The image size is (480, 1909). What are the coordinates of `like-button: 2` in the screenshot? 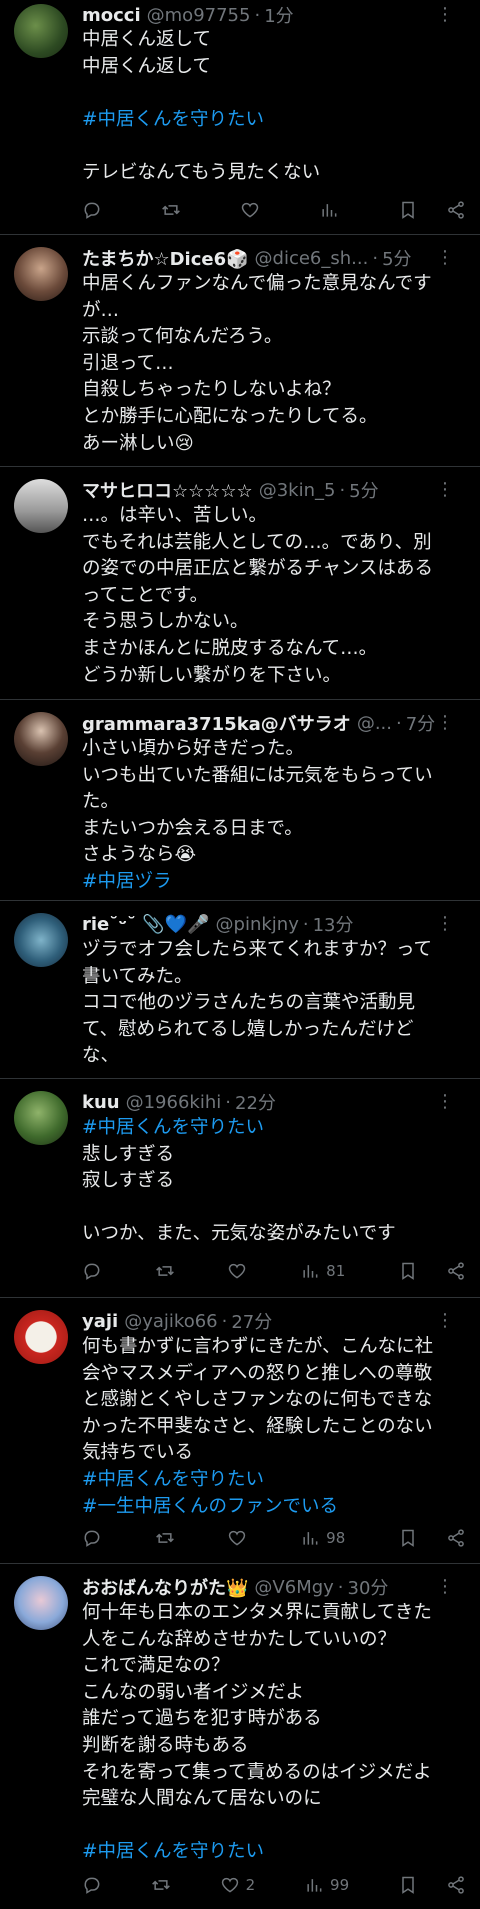 It's located at (237, 1885).